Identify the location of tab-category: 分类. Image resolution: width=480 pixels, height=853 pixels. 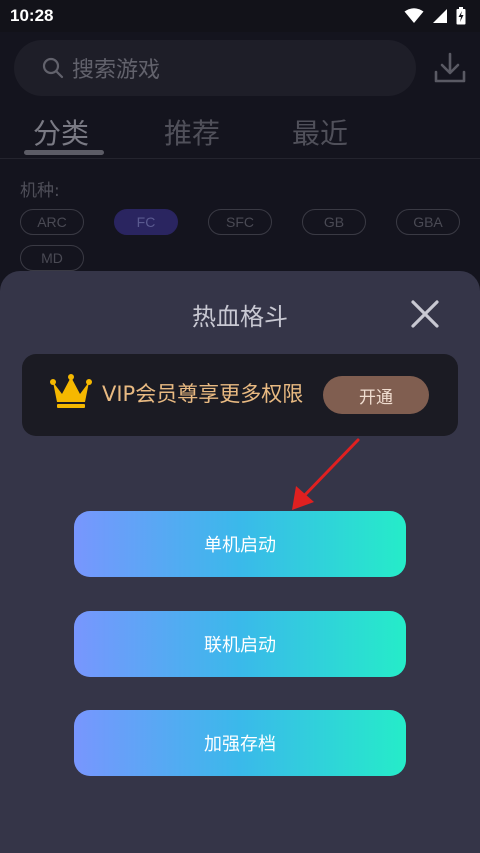
(61, 132).